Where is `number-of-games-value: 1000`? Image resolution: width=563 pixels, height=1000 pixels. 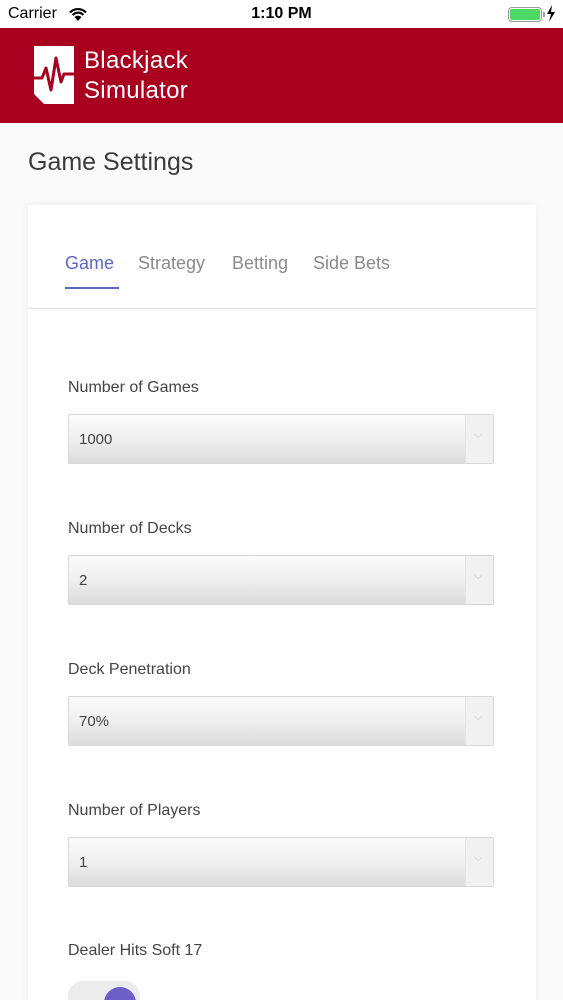 number-of-games-value: 1000 is located at coordinates (96, 439).